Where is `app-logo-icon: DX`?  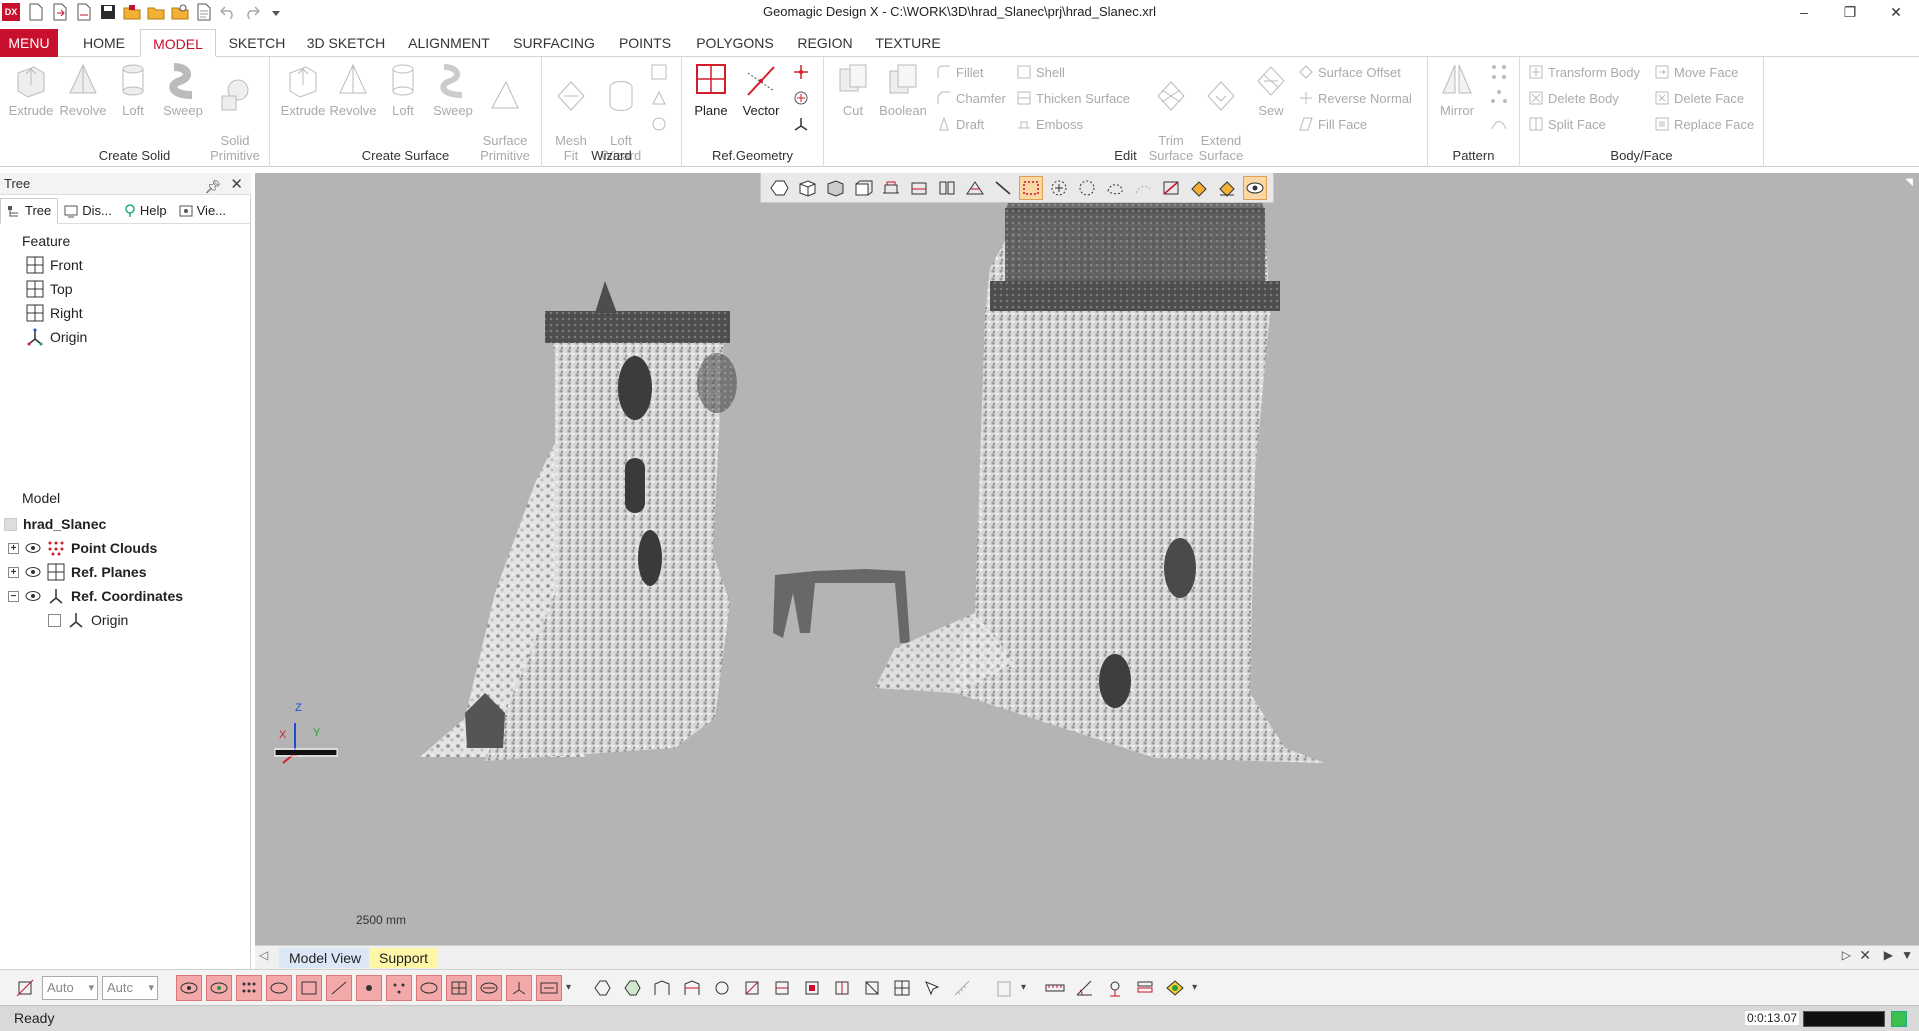 app-logo-icon: DX is located at coordinates (11, 12).